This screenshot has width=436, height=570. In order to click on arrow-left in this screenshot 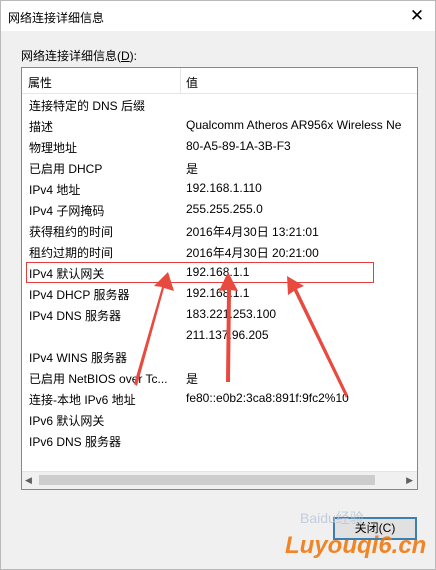, I will do `click(154, 329)`.